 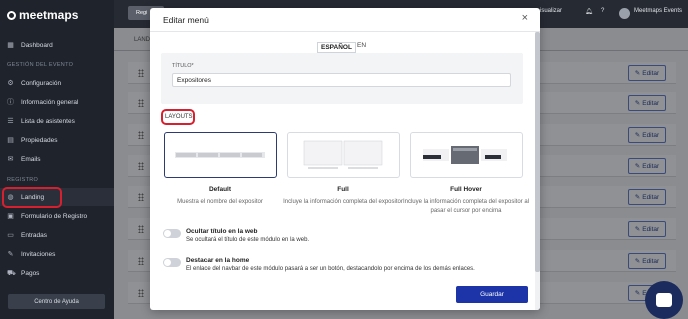 I want to click on layout-full-hover-preview-icon, so click(x=465, y=155).